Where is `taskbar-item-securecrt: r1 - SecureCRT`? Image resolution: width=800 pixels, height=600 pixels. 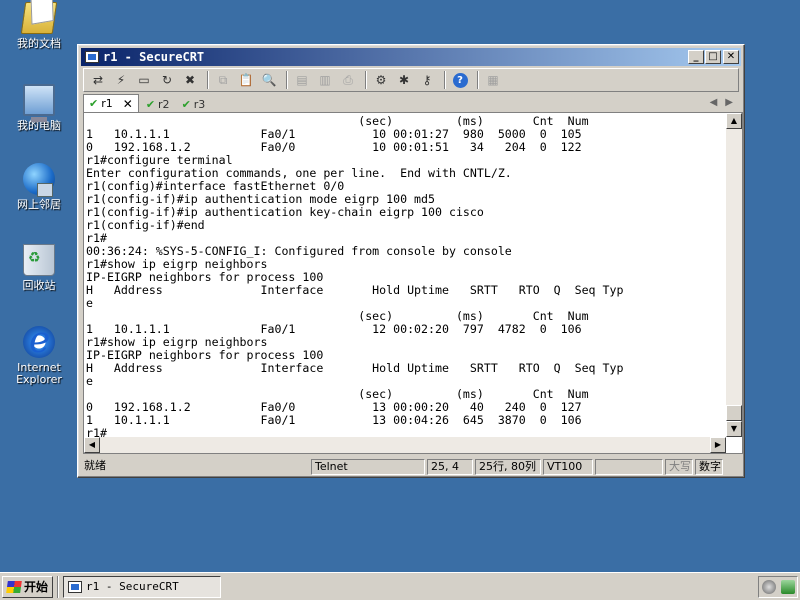 taskbar-item-securecrt: r1 - SecureCRT is located at coordinates (142, 586).